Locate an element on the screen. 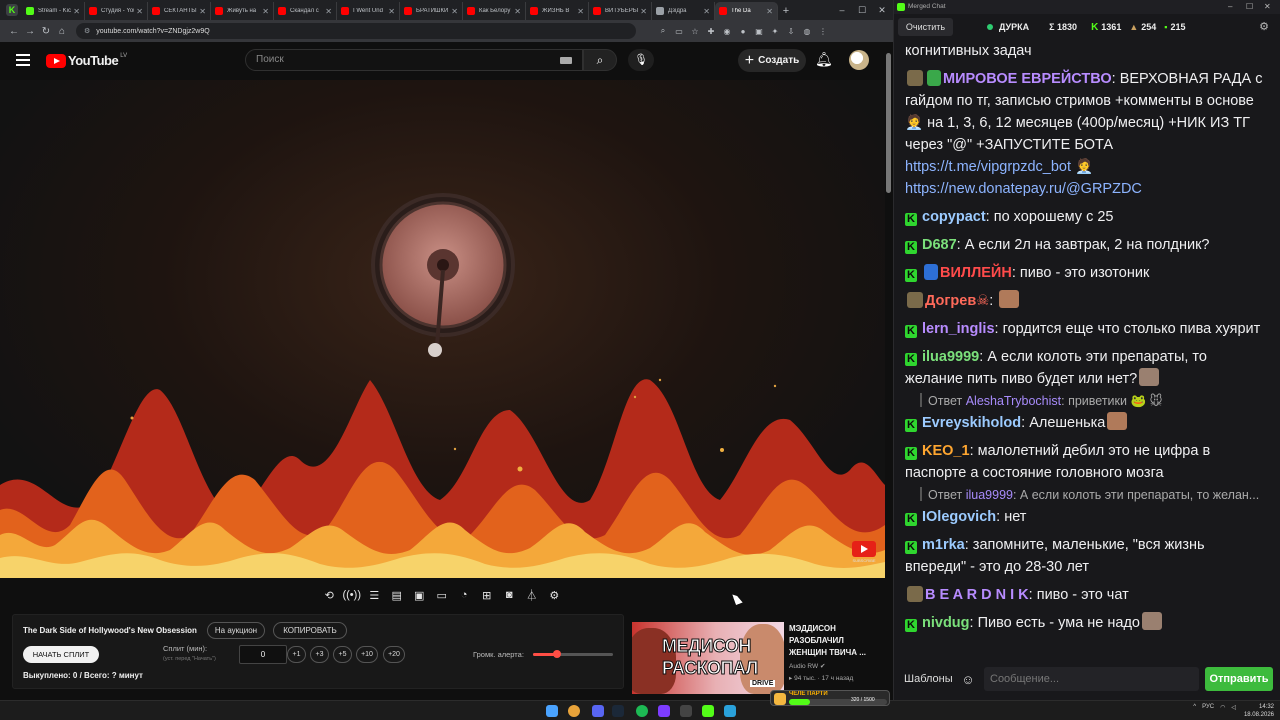 Image resolution: width=1280 pixels, height=720 pixels. copy-button: КОПИРОВАТЬ is located at coordinates (310, 630).